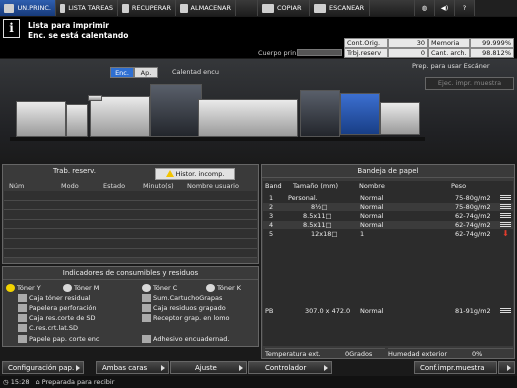  Describe the element at coordinates (67, 288) in the screenshot. I see `toner-m-icon` at that location.